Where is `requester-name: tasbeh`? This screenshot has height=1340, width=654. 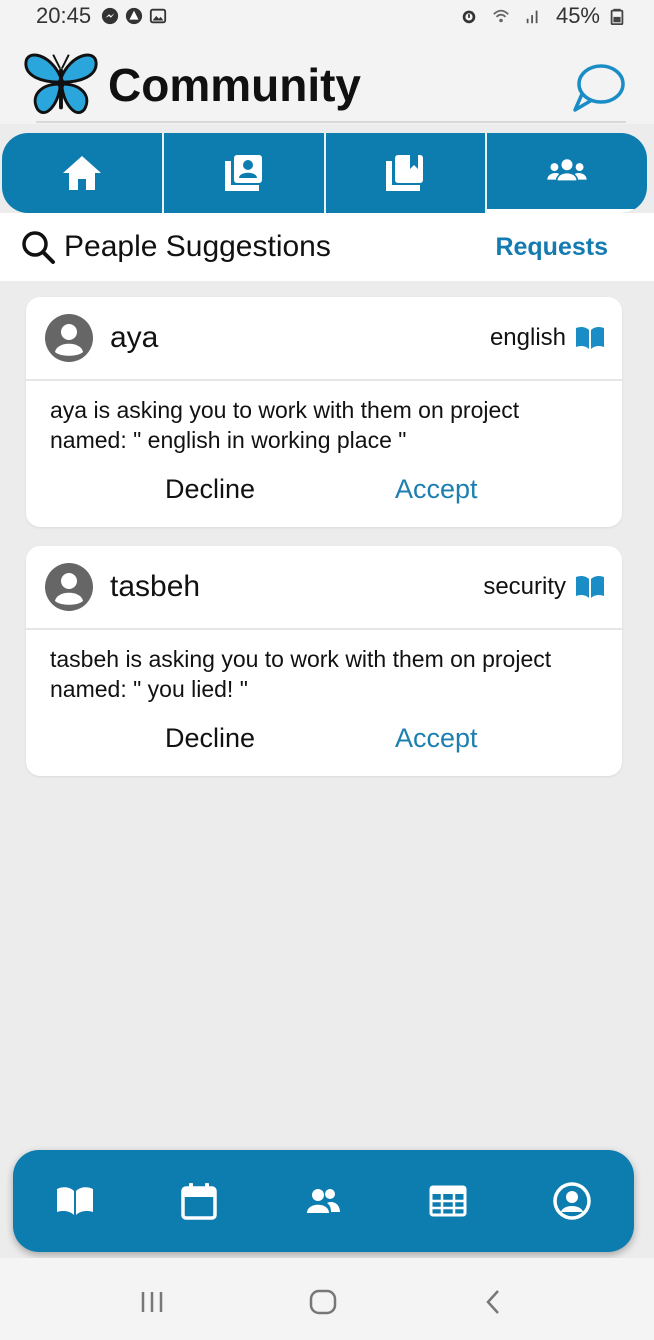
requester-name: tasbeh is located at coordinates (155, 586).